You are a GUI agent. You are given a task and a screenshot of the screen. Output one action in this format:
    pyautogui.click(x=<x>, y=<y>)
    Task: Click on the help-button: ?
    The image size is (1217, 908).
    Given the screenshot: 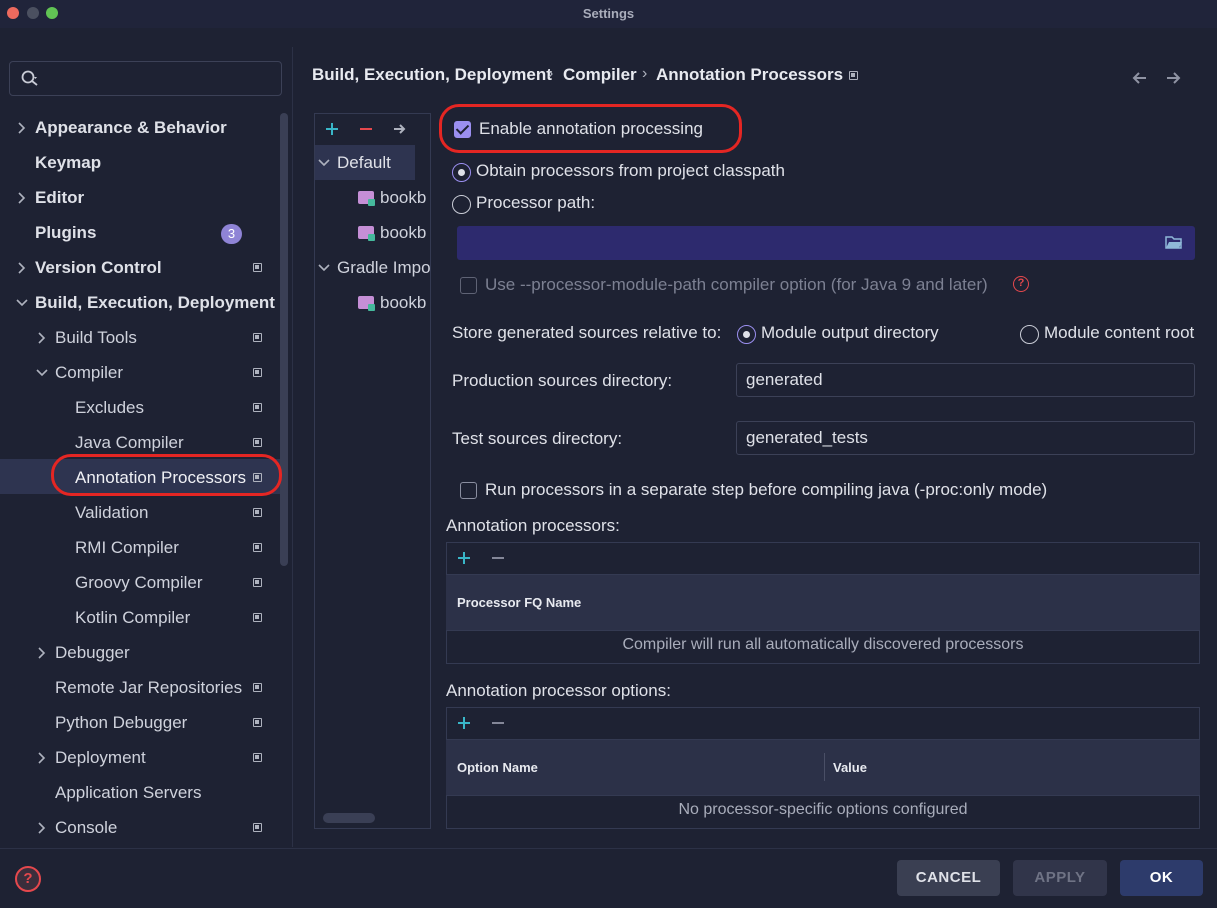 What is the action you would take?
    pyautogui.click(x=28, y=879)
    